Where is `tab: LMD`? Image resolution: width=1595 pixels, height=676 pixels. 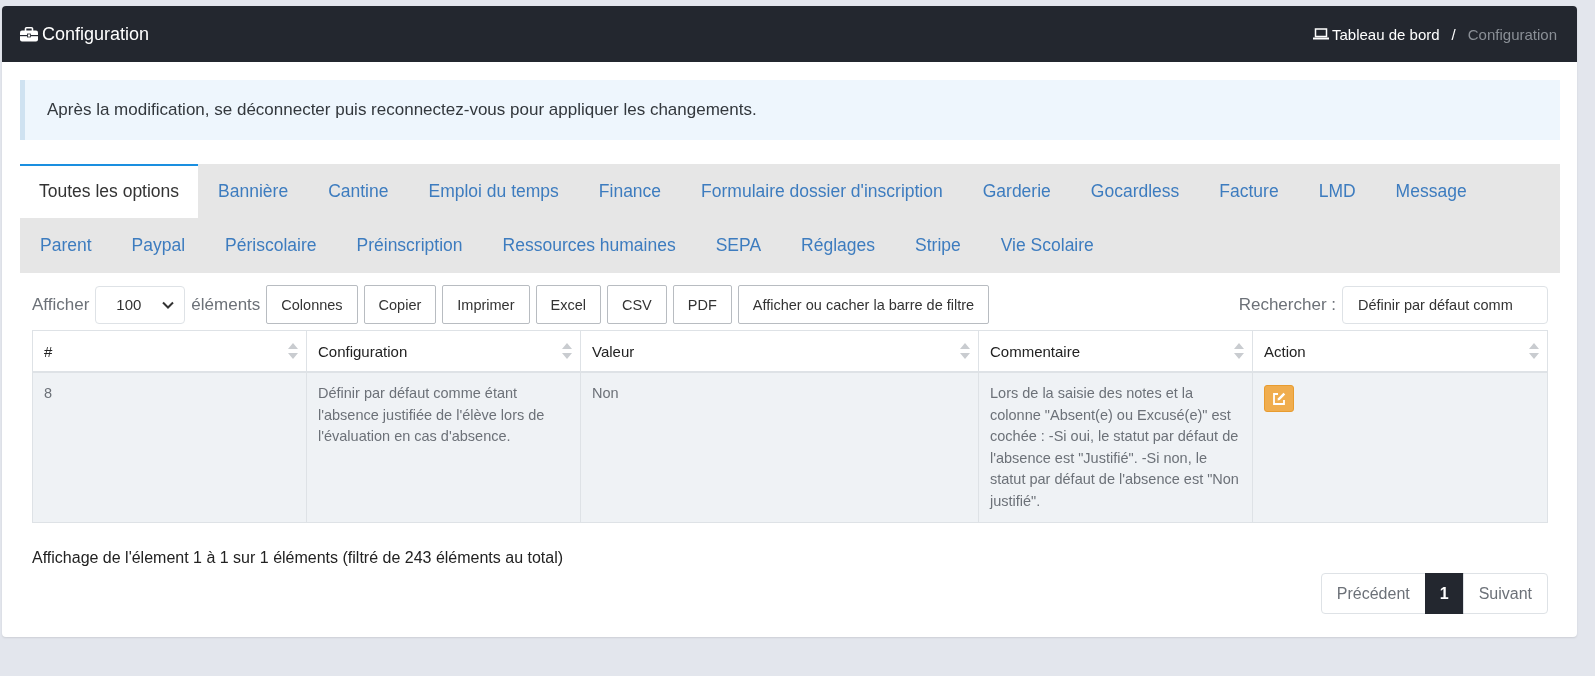
tab: LMD is located at coordinates (1337, 191).